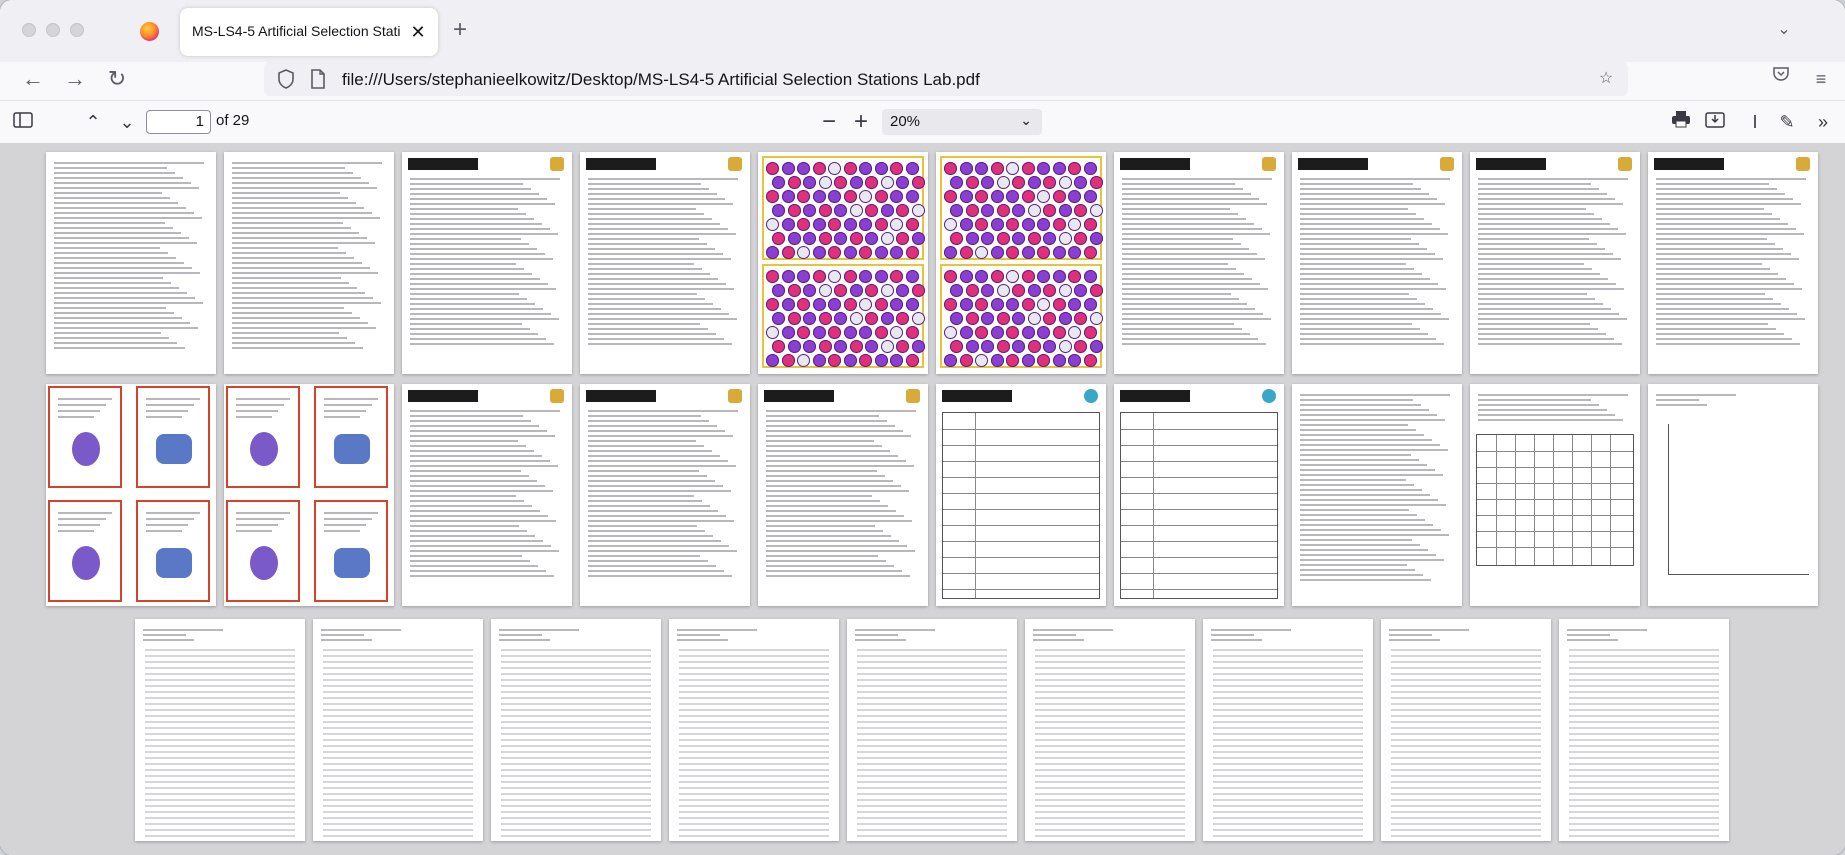  I want to click on close-window-button, so click(29, 30).